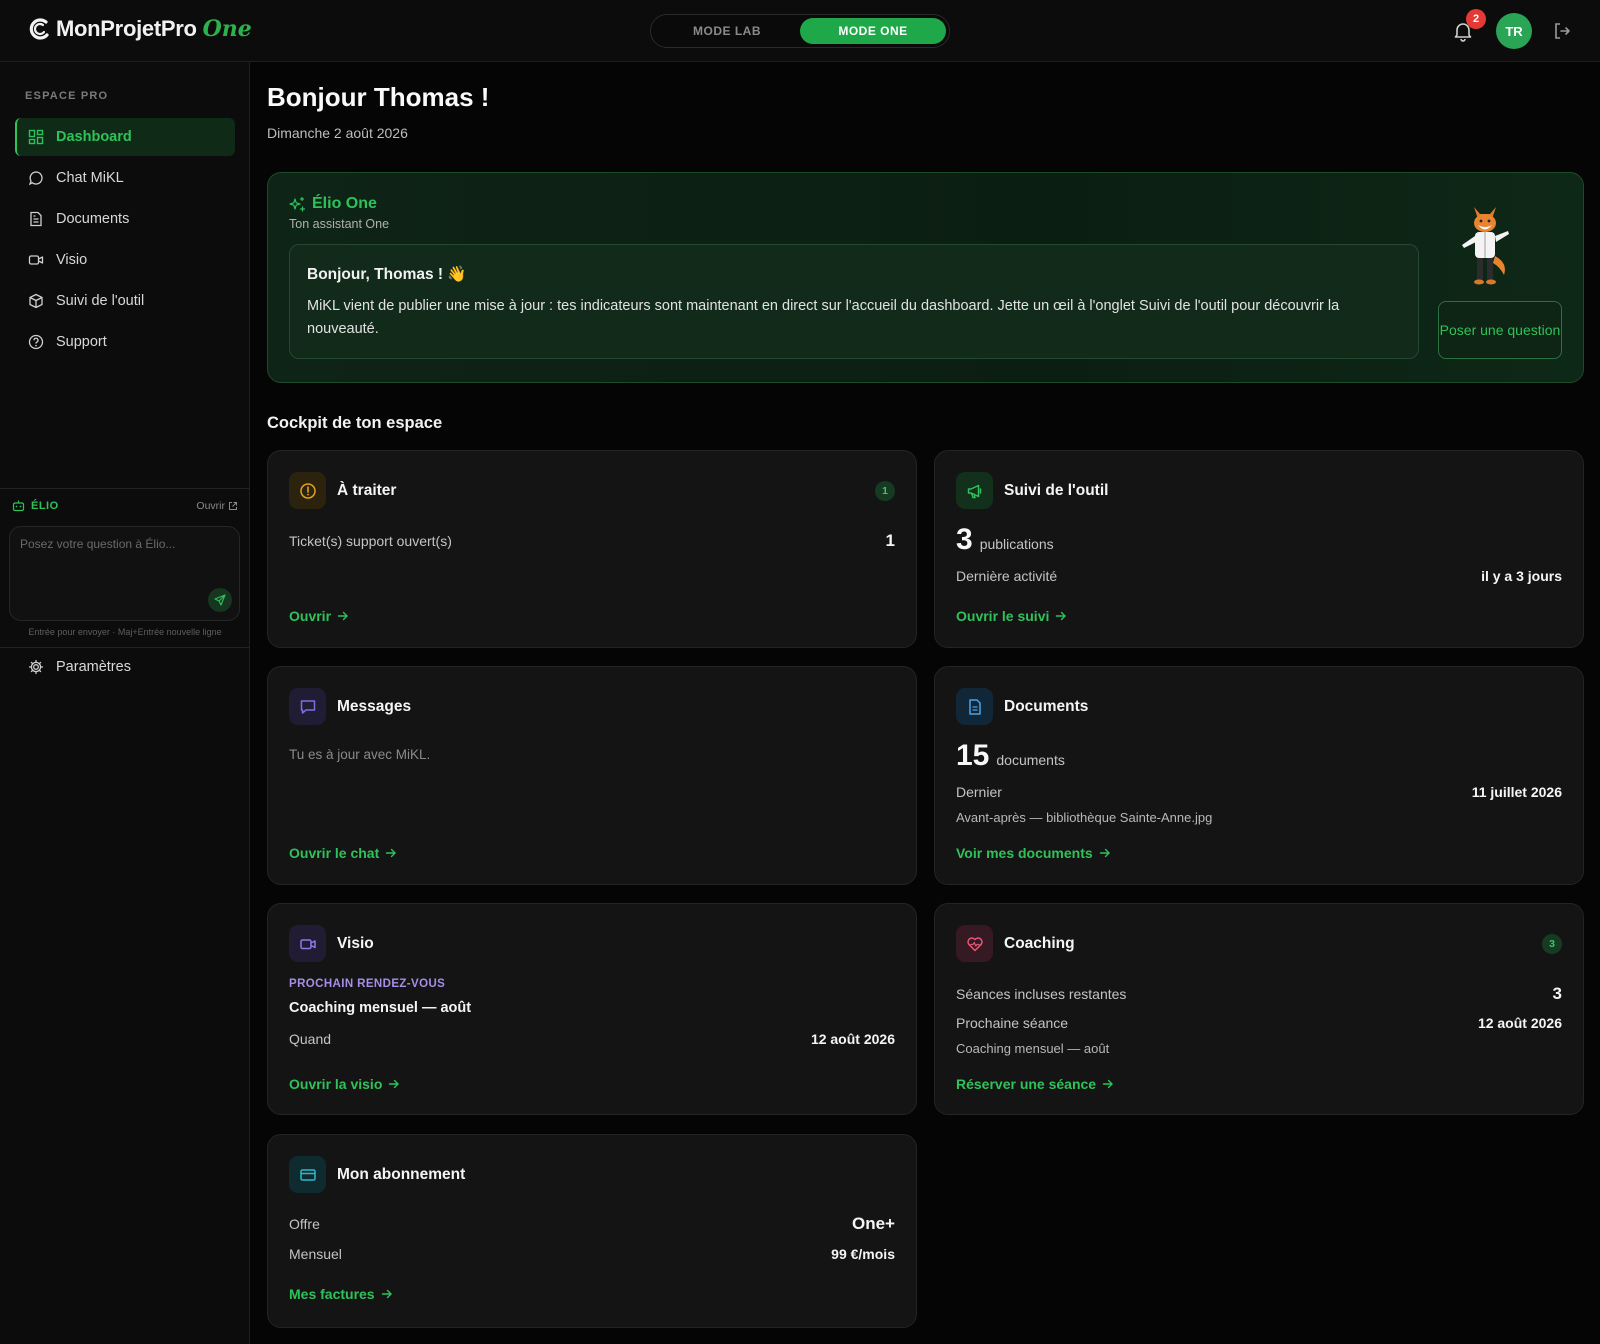 The height and width of the screenshot is (1344, 1600). I want to click on book-session-link: Réserver une séance, so click(1035, 1084).